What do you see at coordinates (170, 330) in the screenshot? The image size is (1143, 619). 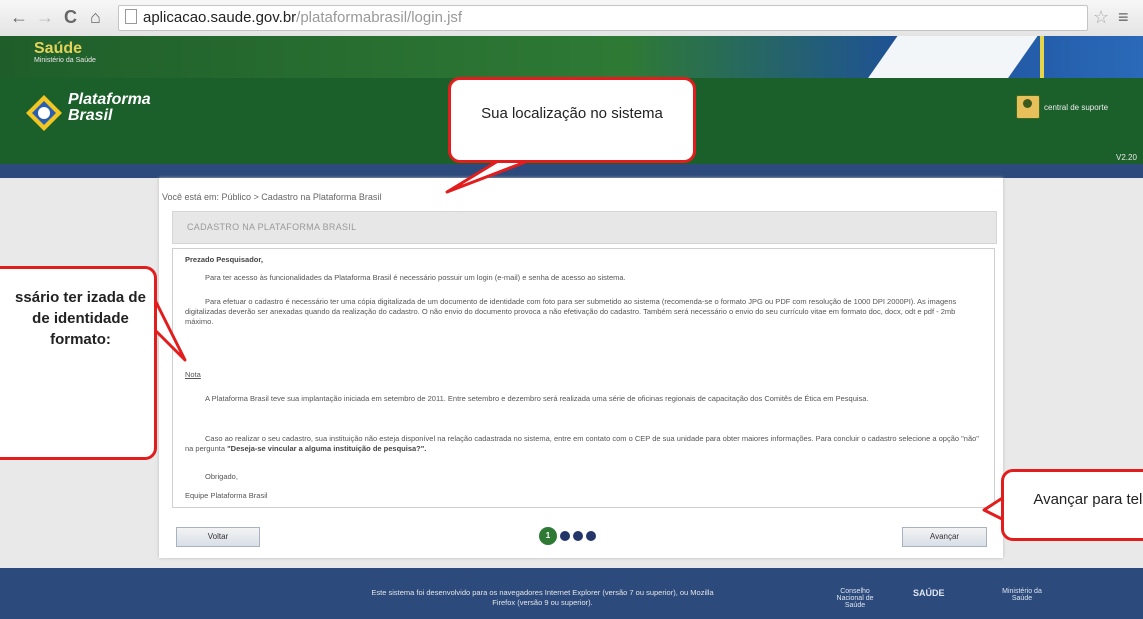 I see `callout-tail-document` at bounding box center [170, 330].